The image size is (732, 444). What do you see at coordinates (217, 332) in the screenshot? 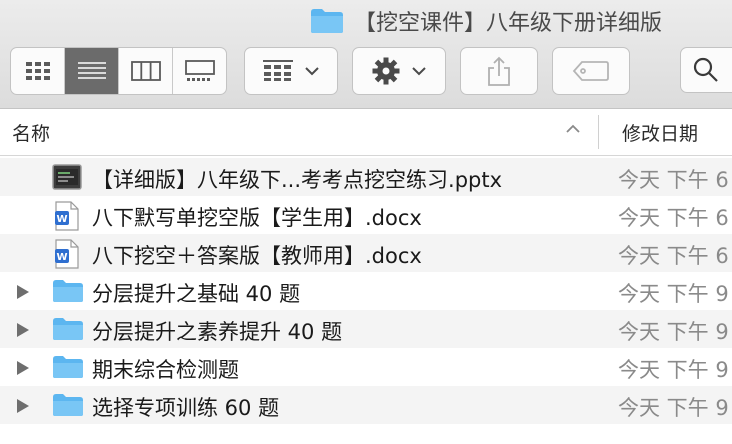
I see `file-name: 分层提升之素养提升 40 题` at bounding box center [217, 332].